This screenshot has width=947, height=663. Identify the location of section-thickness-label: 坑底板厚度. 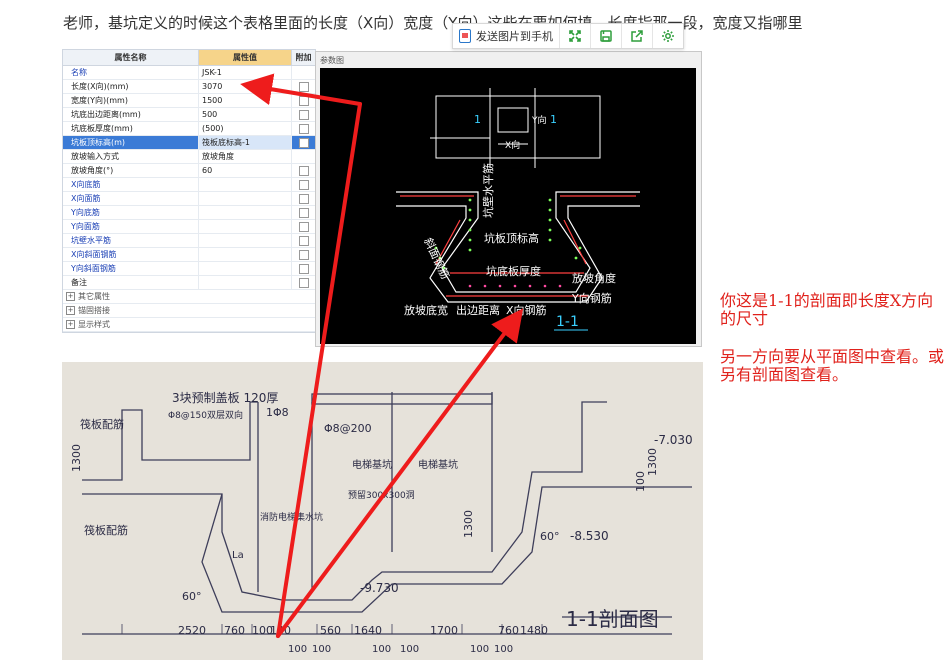
(513, 271).